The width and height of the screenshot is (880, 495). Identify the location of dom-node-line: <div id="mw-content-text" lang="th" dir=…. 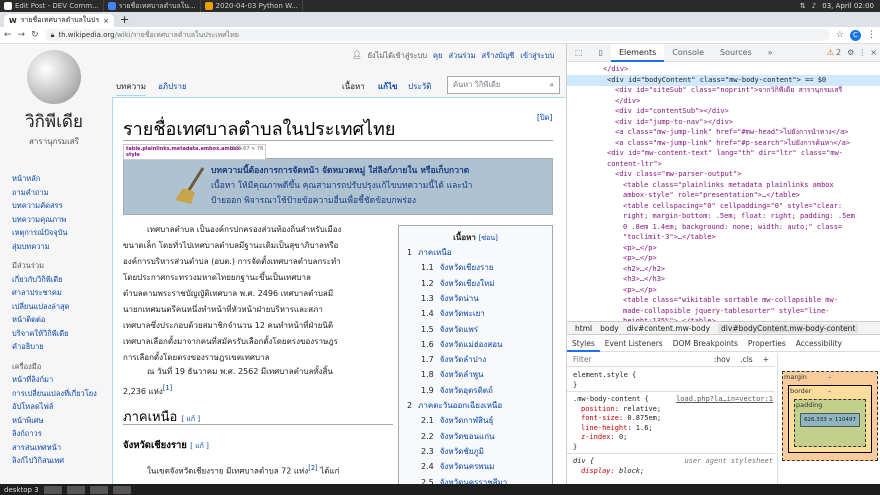
(725, 153).